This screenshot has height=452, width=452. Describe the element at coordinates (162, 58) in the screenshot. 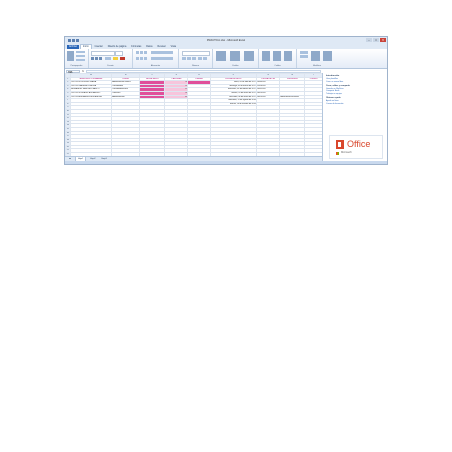

I see `merge-center-button` at that location.